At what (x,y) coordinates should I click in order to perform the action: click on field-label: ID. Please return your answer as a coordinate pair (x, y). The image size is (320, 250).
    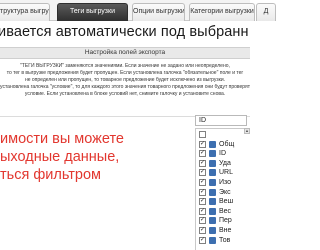
    Looking at the image, I should click on (222, 154).